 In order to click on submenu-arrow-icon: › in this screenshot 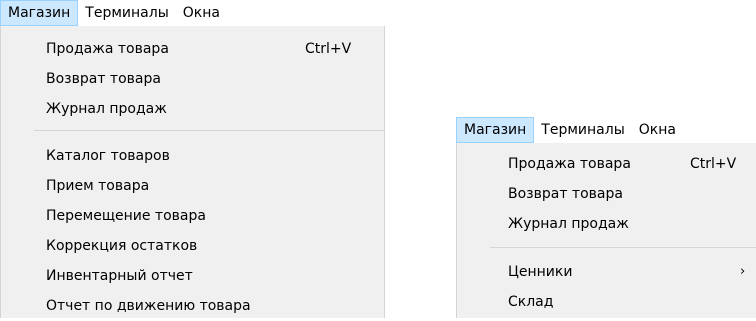, I will do `click(743, 271)`.